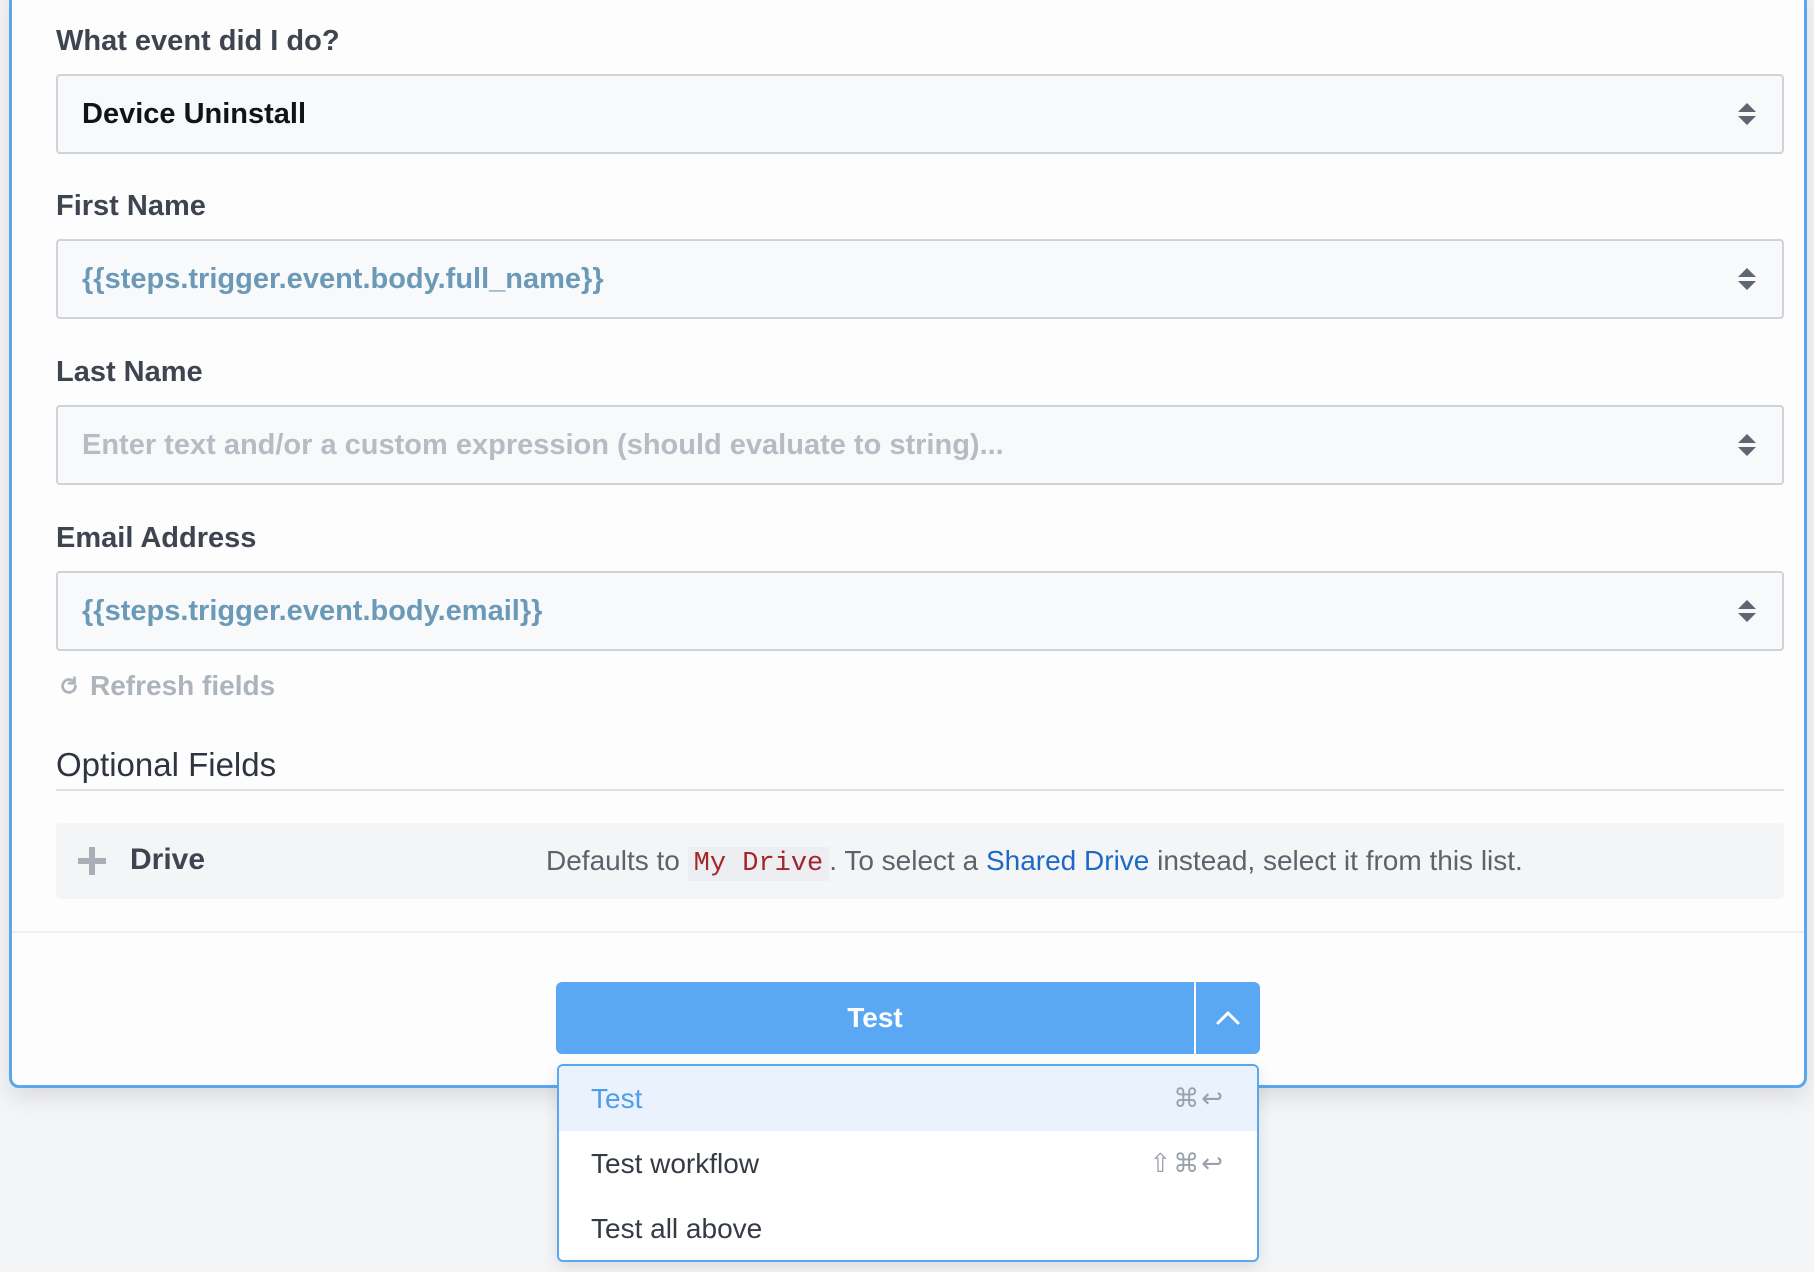 This screenshot has height=1272, width=1814. Describe the element at coordinates (183, 685) in the screenshot. I see `refresh-fields-label: Refresh fields` at that location.